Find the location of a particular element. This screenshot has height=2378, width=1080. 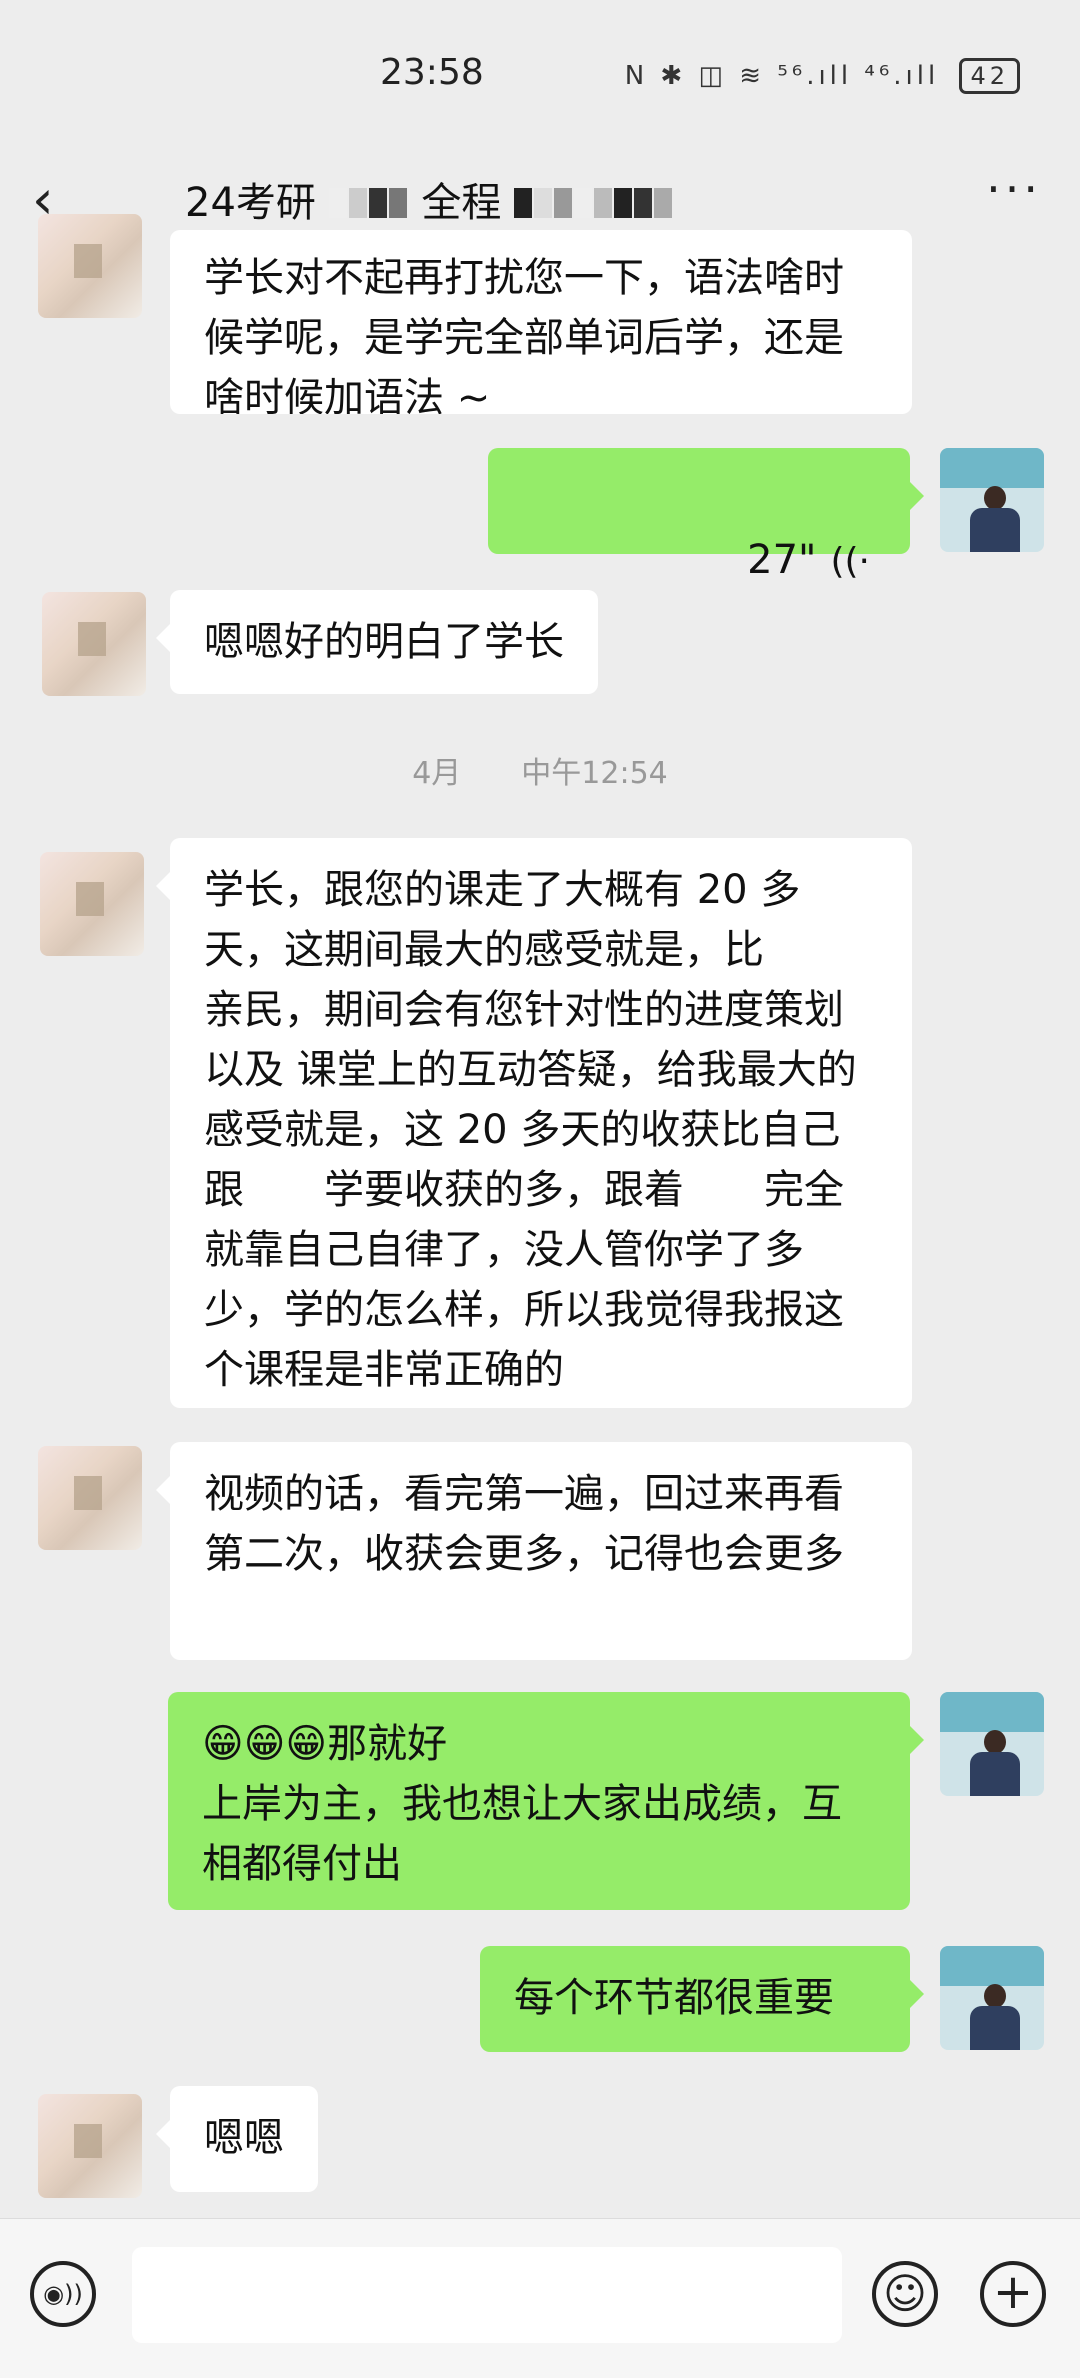

voice-message-outgoing: 27" ((· is located at coordinates (706, 515).